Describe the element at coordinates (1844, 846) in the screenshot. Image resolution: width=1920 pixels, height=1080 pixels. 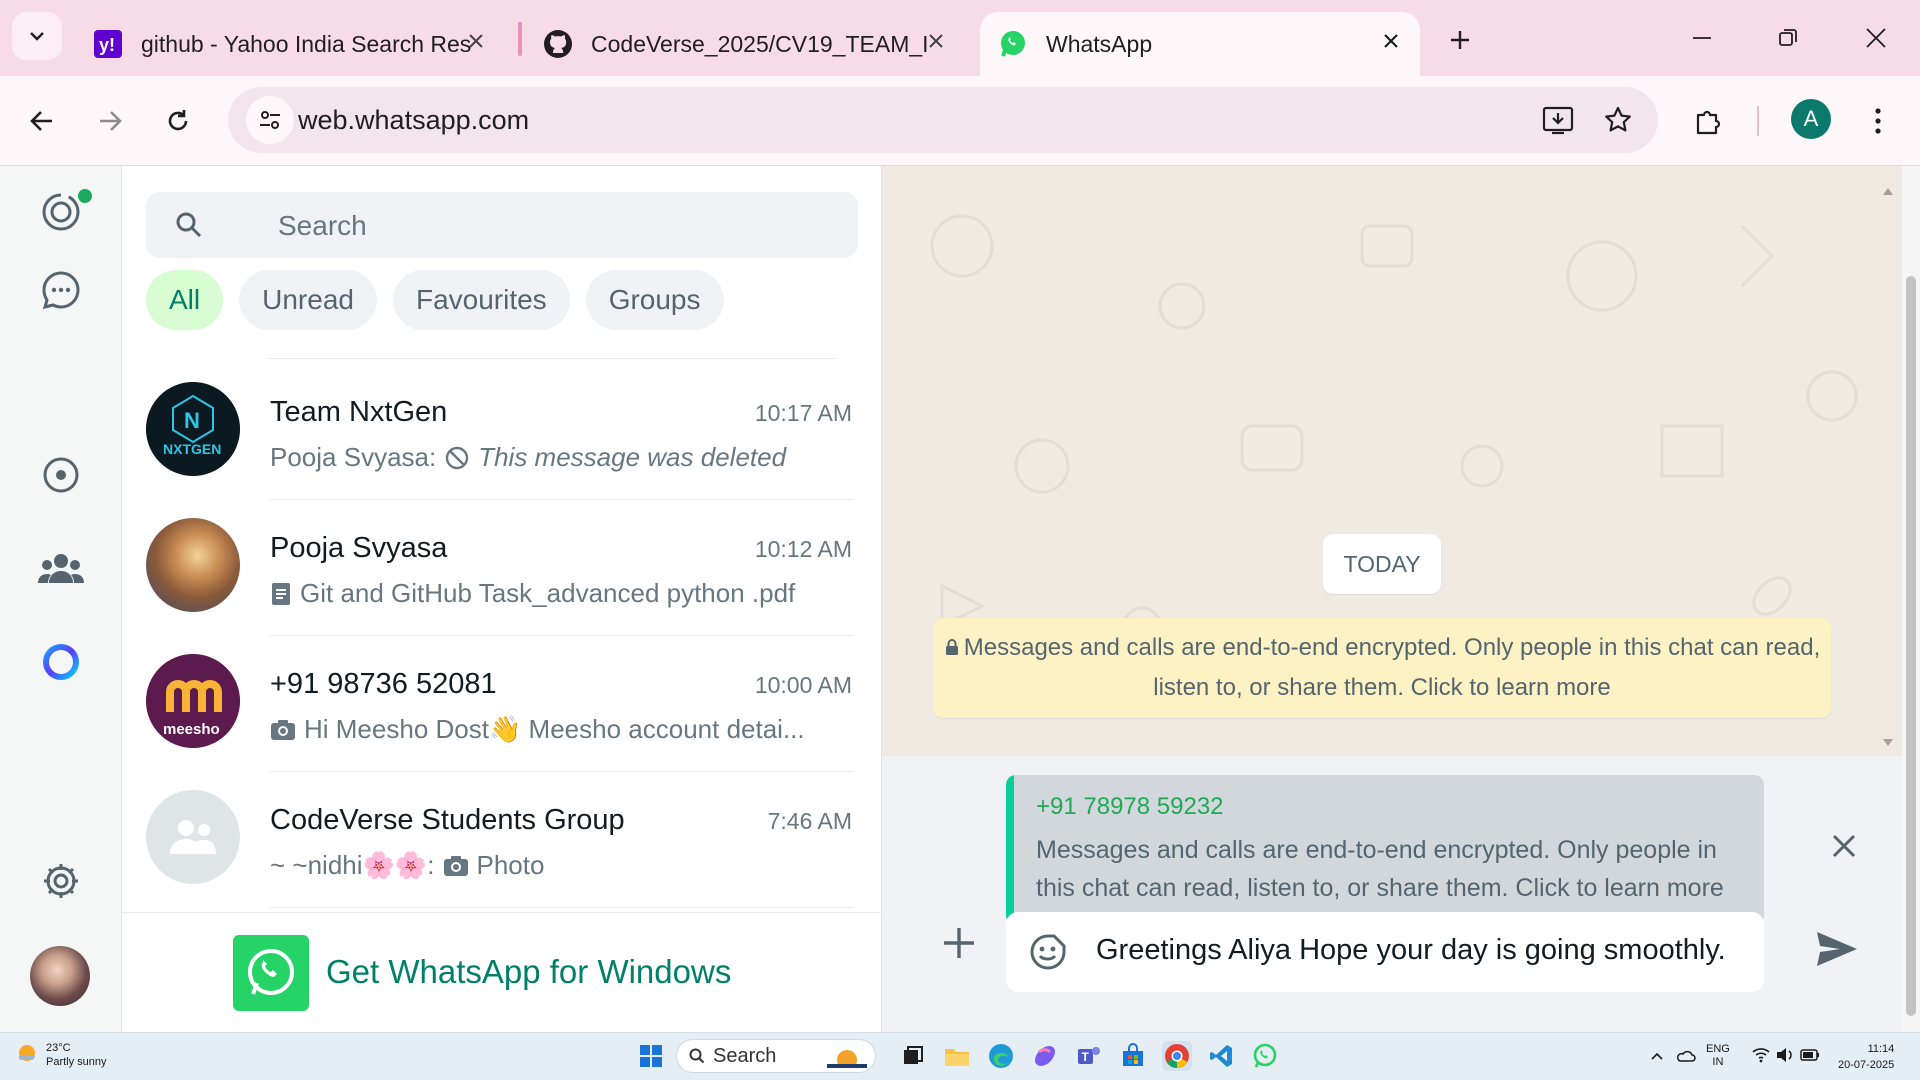
I see `cancel-reply-button` at that location.